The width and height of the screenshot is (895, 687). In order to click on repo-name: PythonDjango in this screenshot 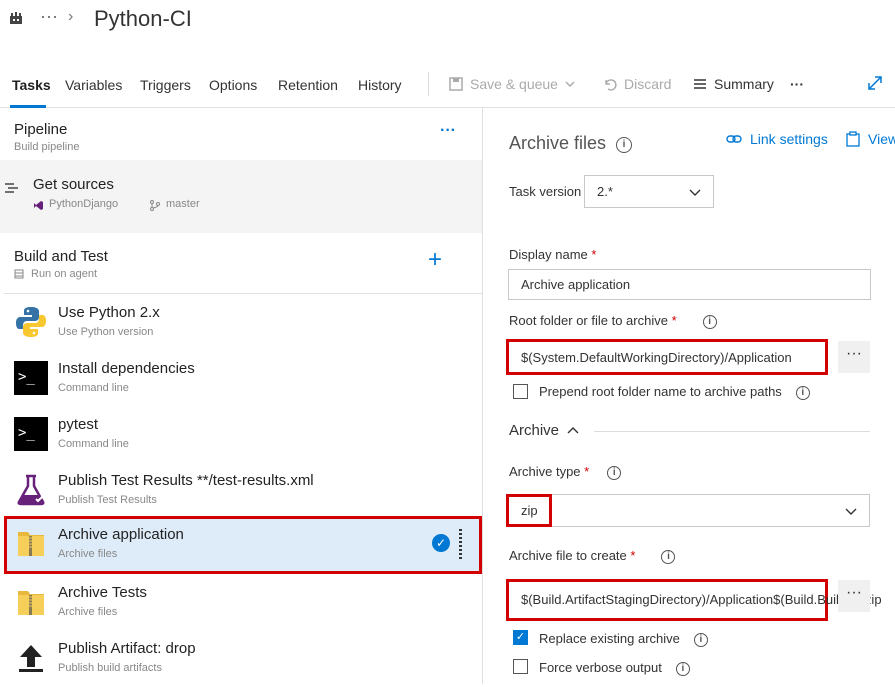, I will do `click(84, 204)`.